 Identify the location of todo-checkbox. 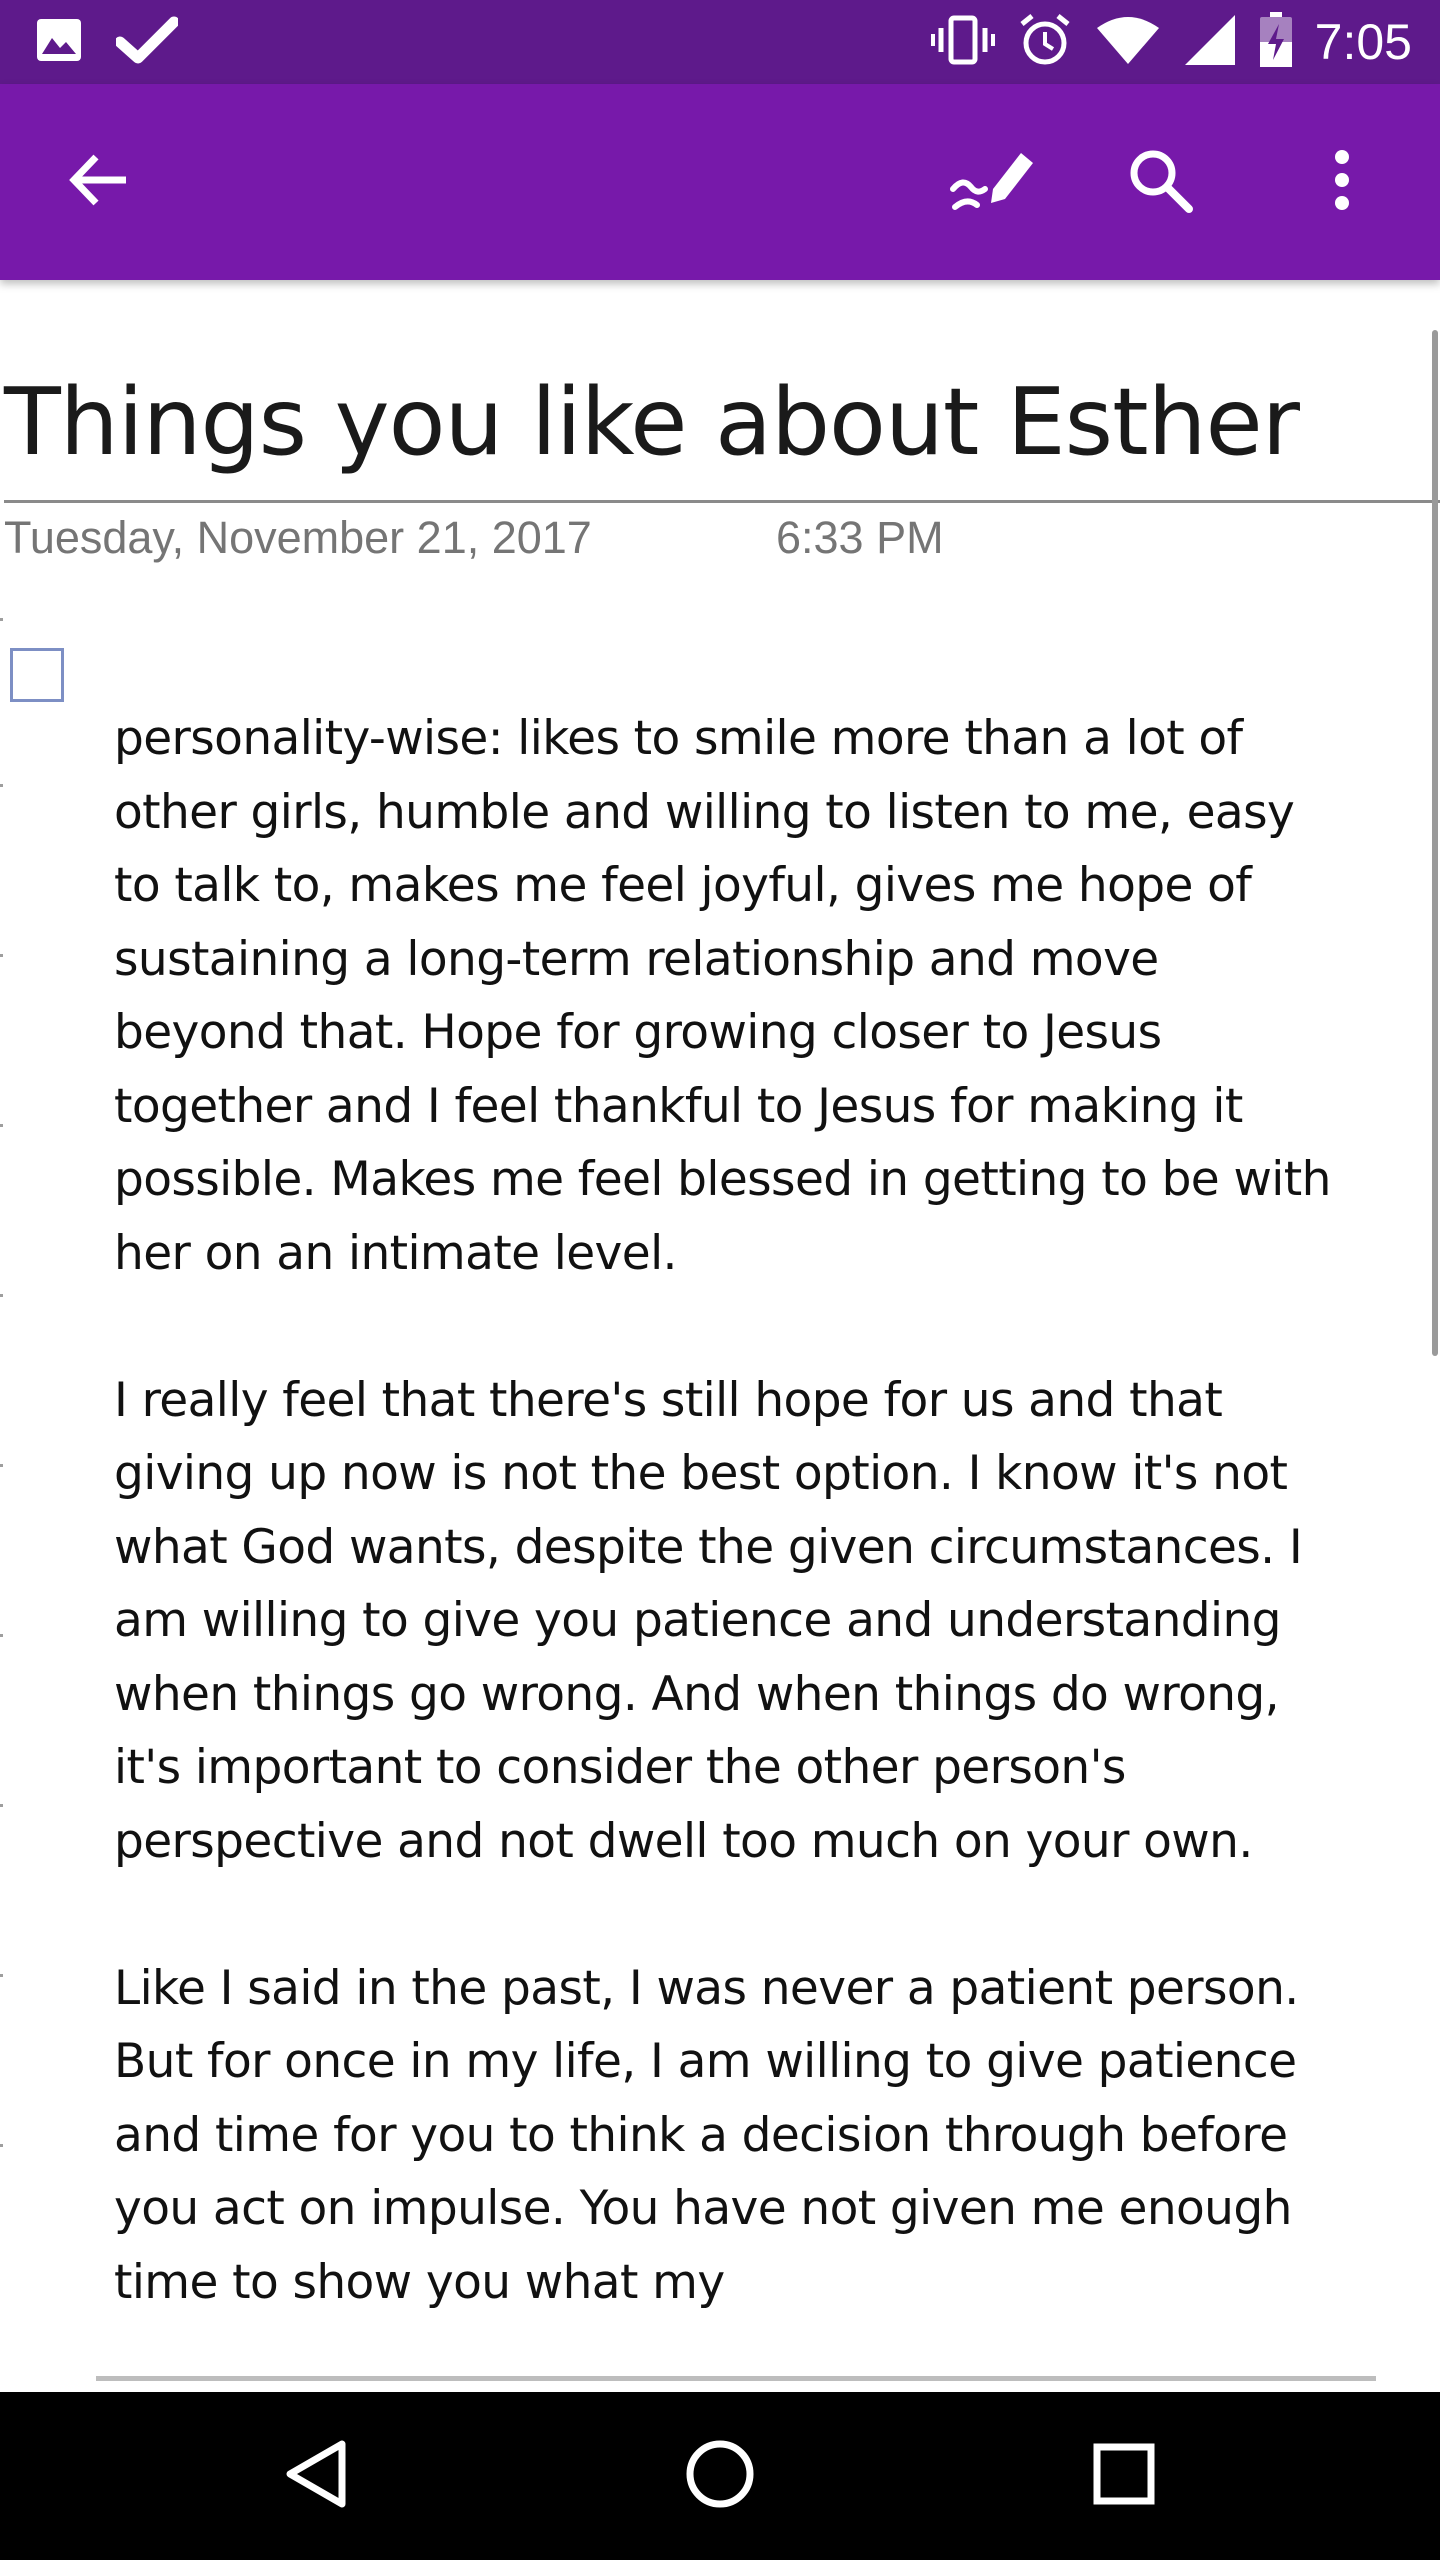
(37, 675).